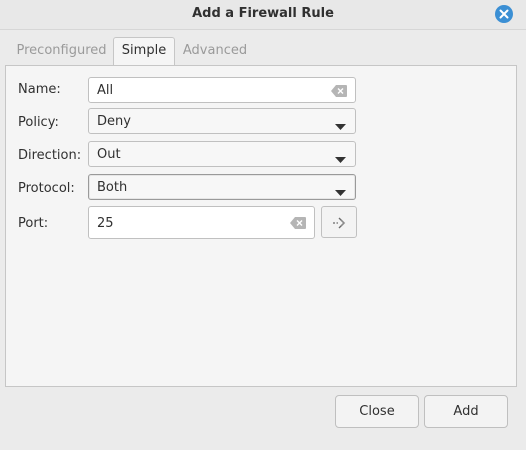 This screenshot has height=450, width=526. Describe the element at coordinates (109, 154) in the screenshot. I see `direction-value: Out` at that location.